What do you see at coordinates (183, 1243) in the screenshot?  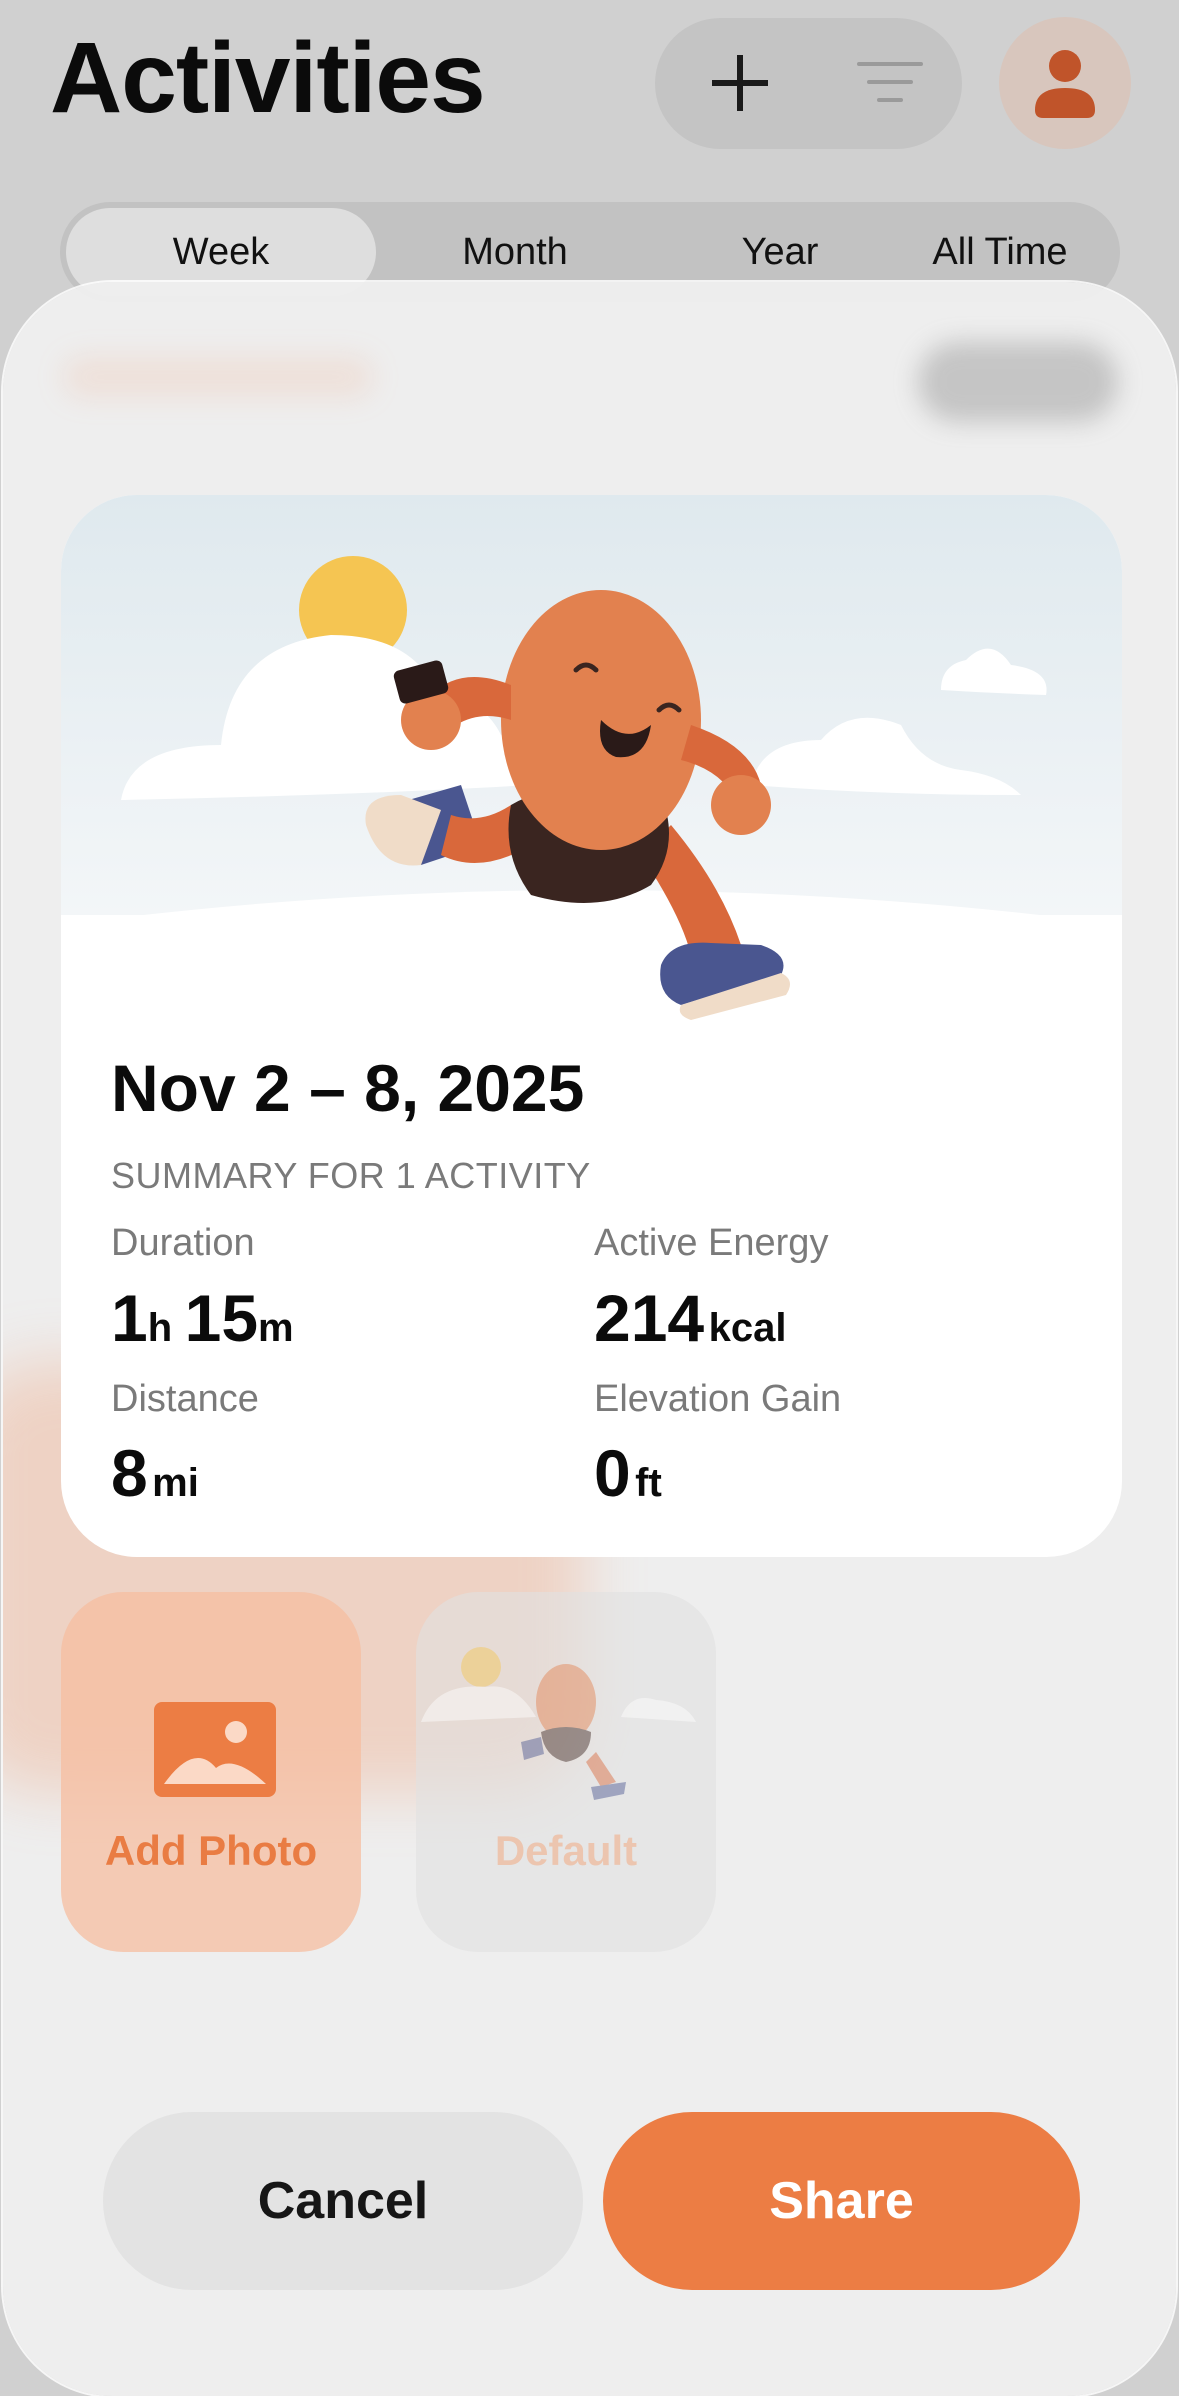 I see `duration-label: Duration` at bounding box center [183, 1243].